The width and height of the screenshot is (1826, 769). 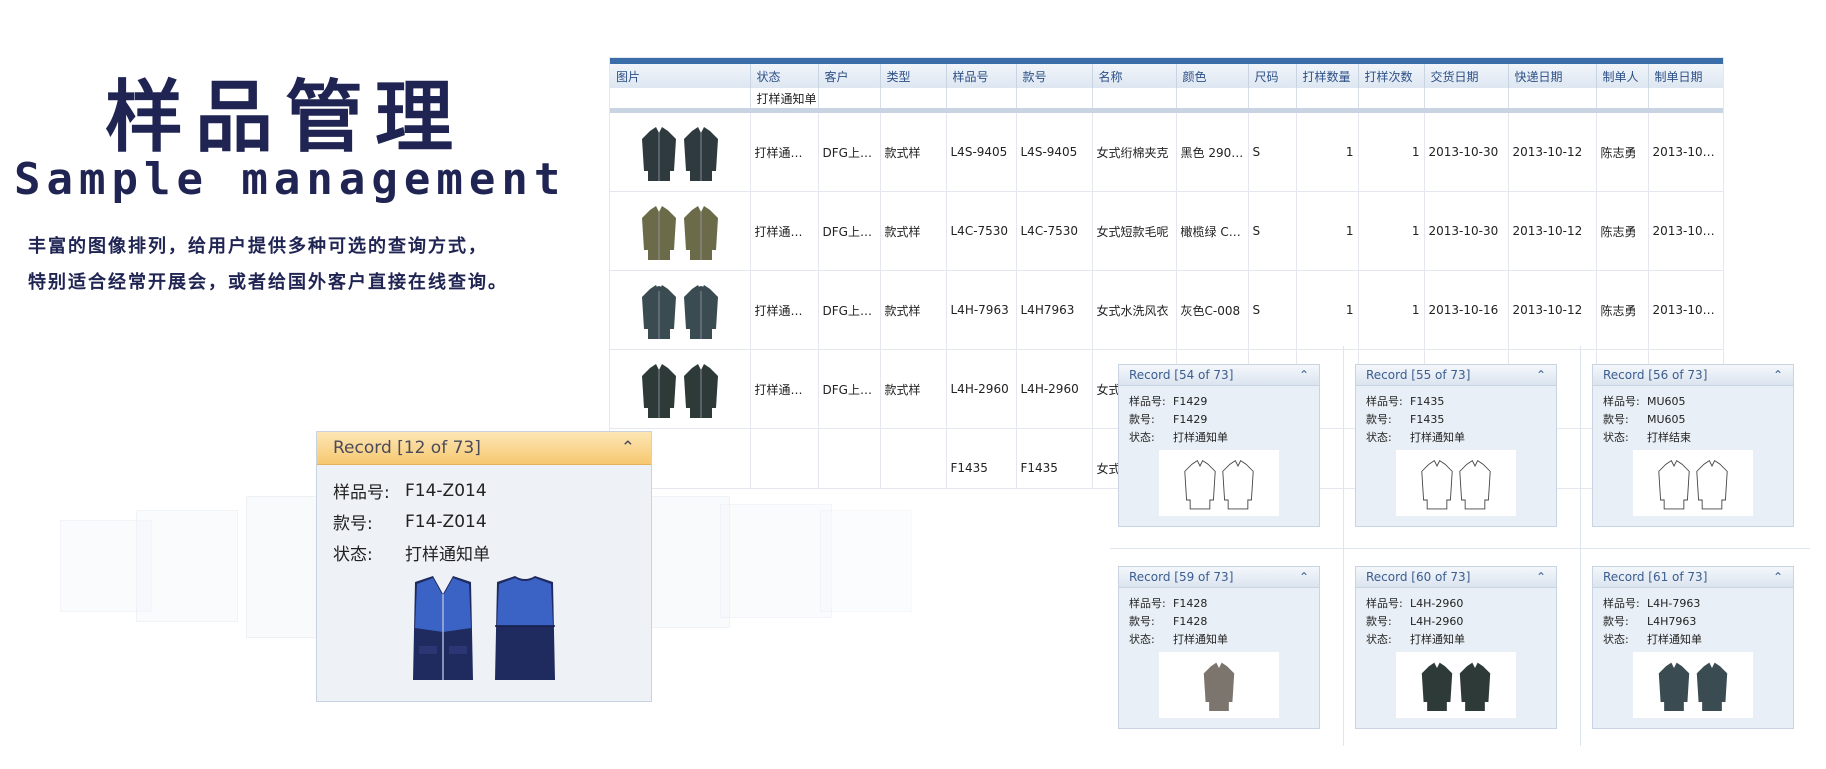 What do you see at coordinates (1219, 577) in the screenshot?
I see `record-card-header: Record [59 of 73] ⌃` at bounding box center [1219, 577].